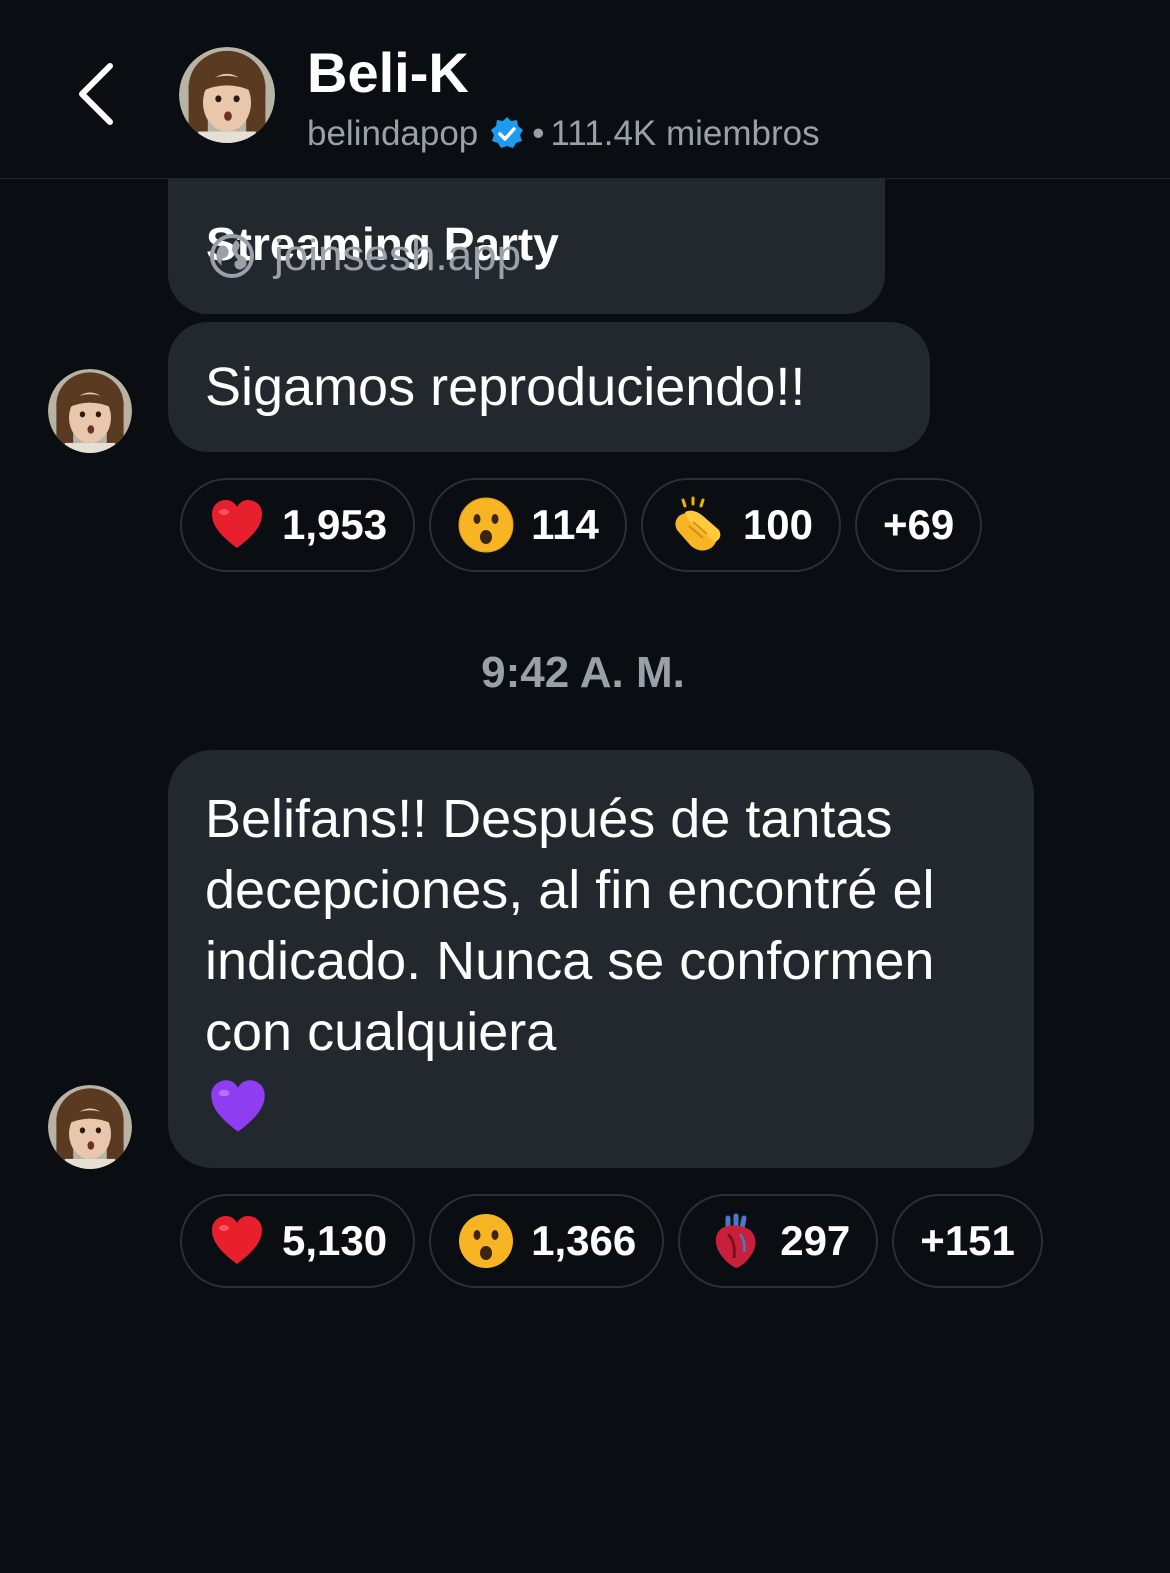 The height and width of the screenshot is (1573, 1170). Describe the element at coordinates (685, 133) in the screenshot. I see `member-count: 111.4K miembros` at that location.